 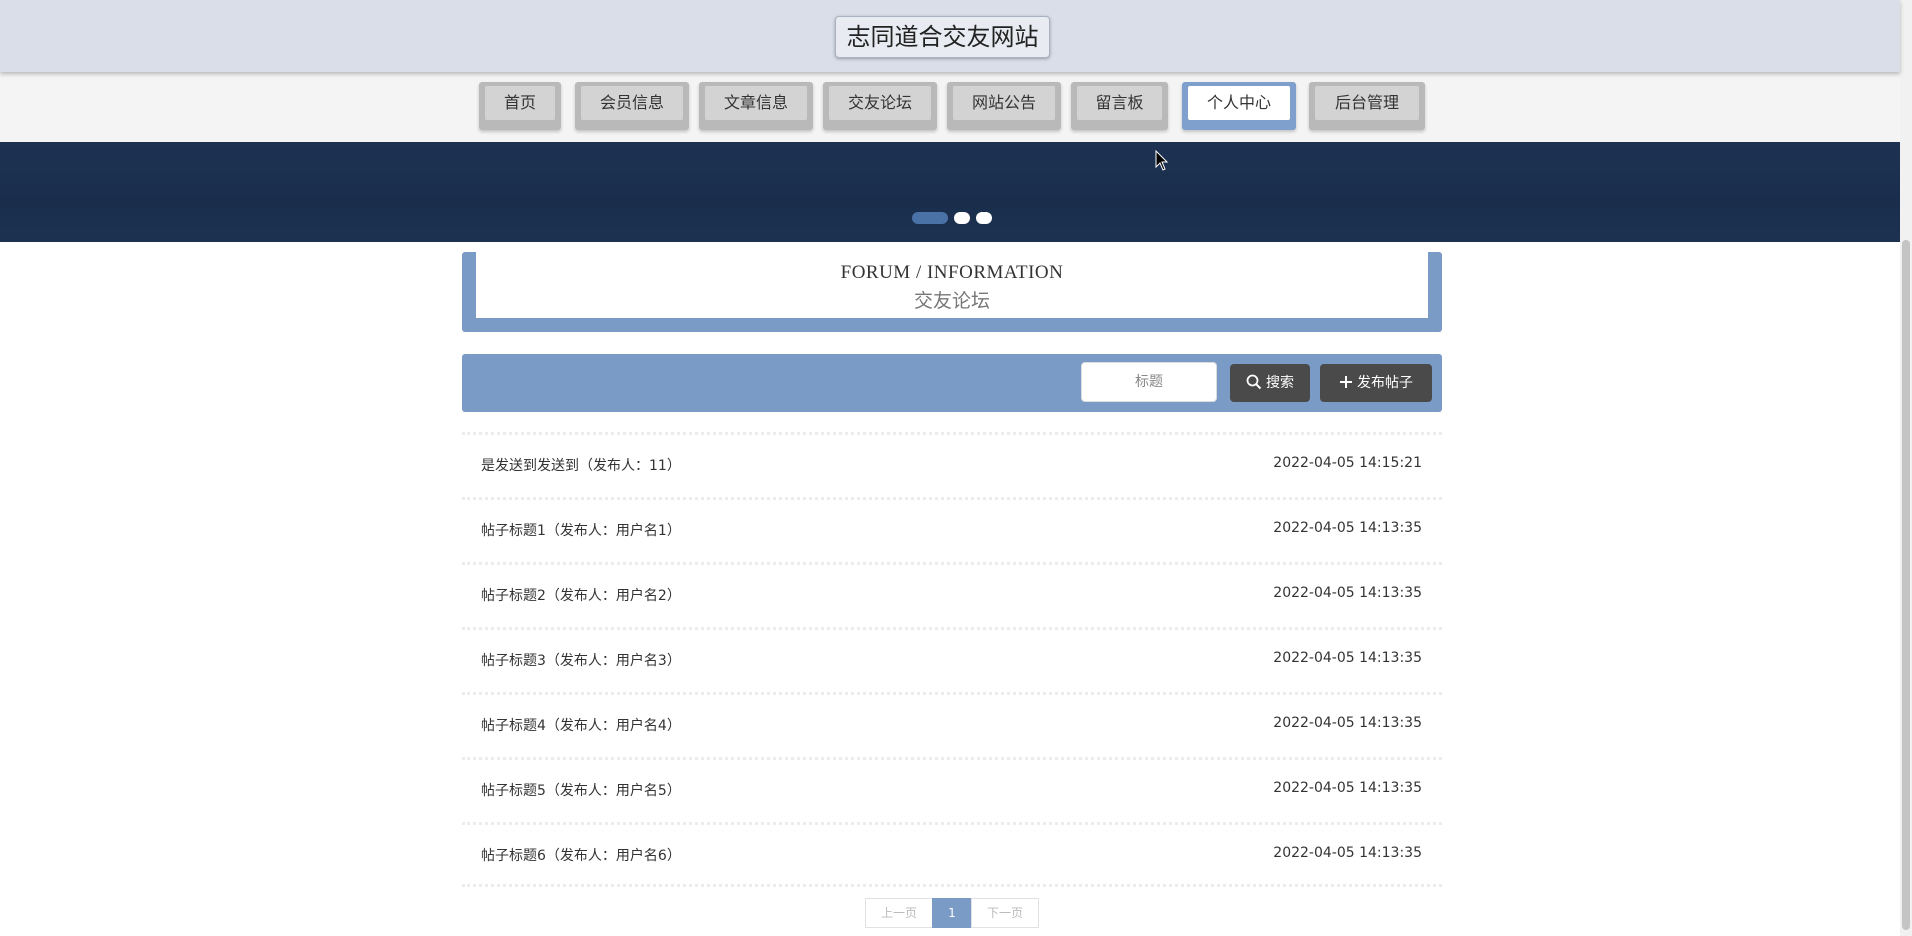 I want to click on section-title-en: FORUM / INFORMATION, so click(x=952, y=272).